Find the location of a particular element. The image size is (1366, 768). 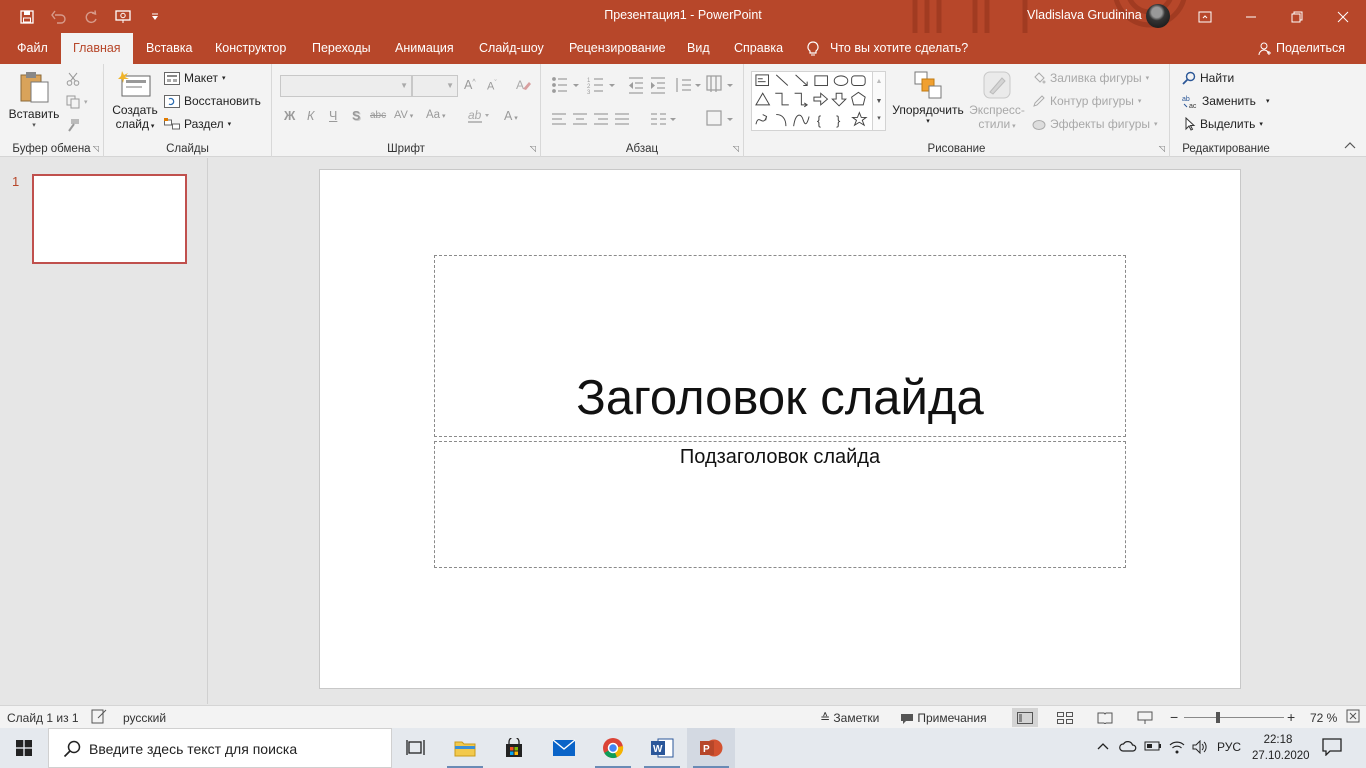

title-placeholder: Заголовок слайда is located at coordinates (780, 346).